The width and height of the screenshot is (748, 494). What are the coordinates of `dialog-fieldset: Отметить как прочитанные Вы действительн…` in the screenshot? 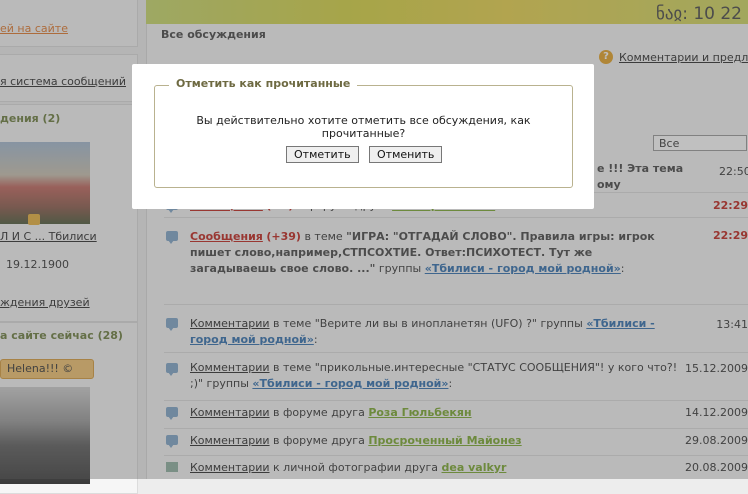 It's located at (363, 132).